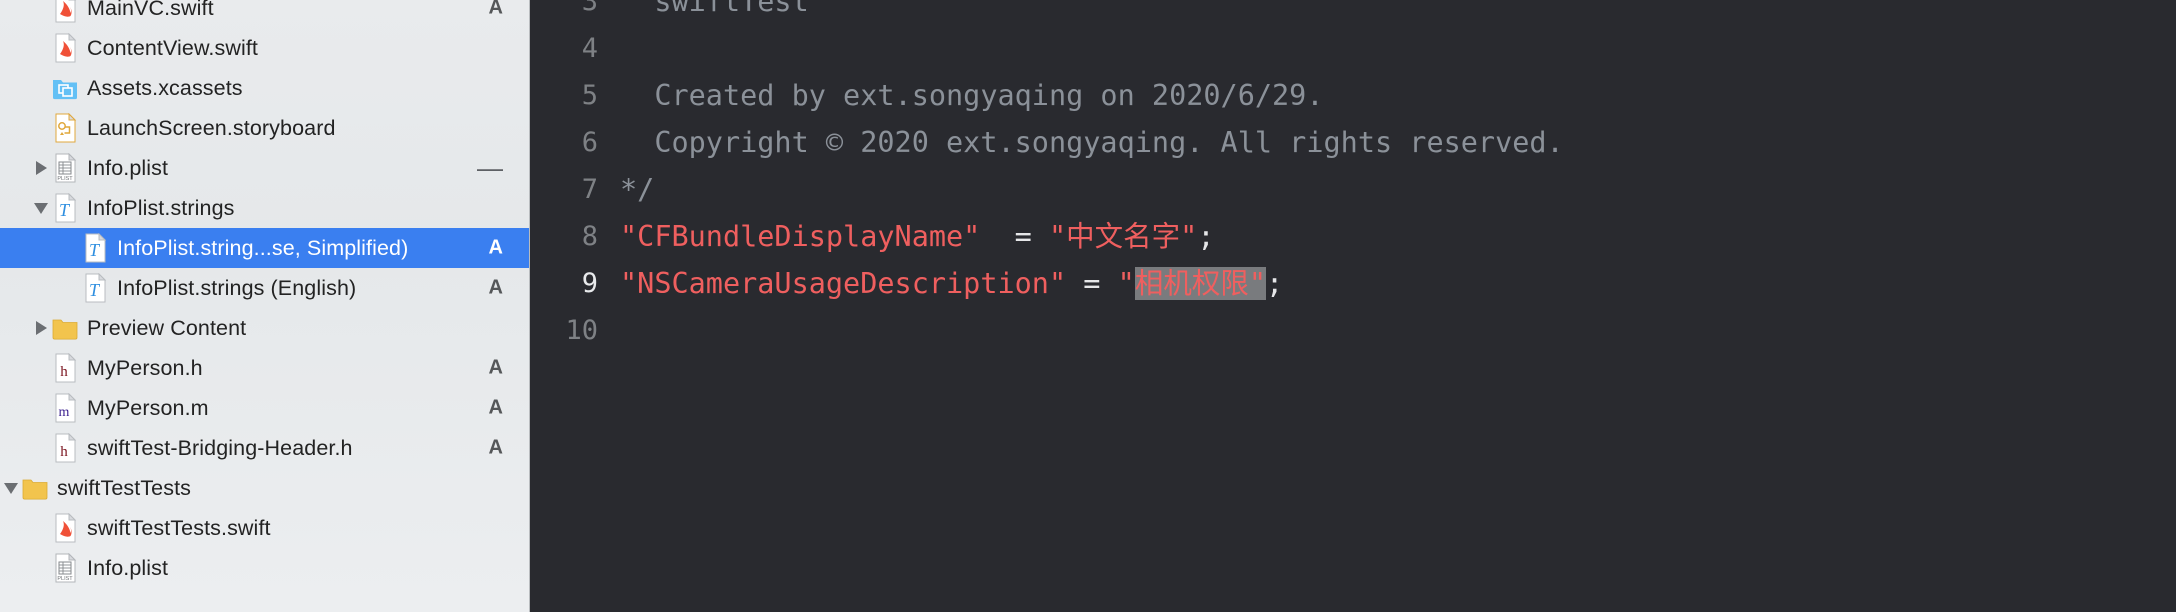 This screenshot has width=2176, height=612. Describe the element at coordinates (589, 142) in the screenshot. I see `line-number: 6` at that location.